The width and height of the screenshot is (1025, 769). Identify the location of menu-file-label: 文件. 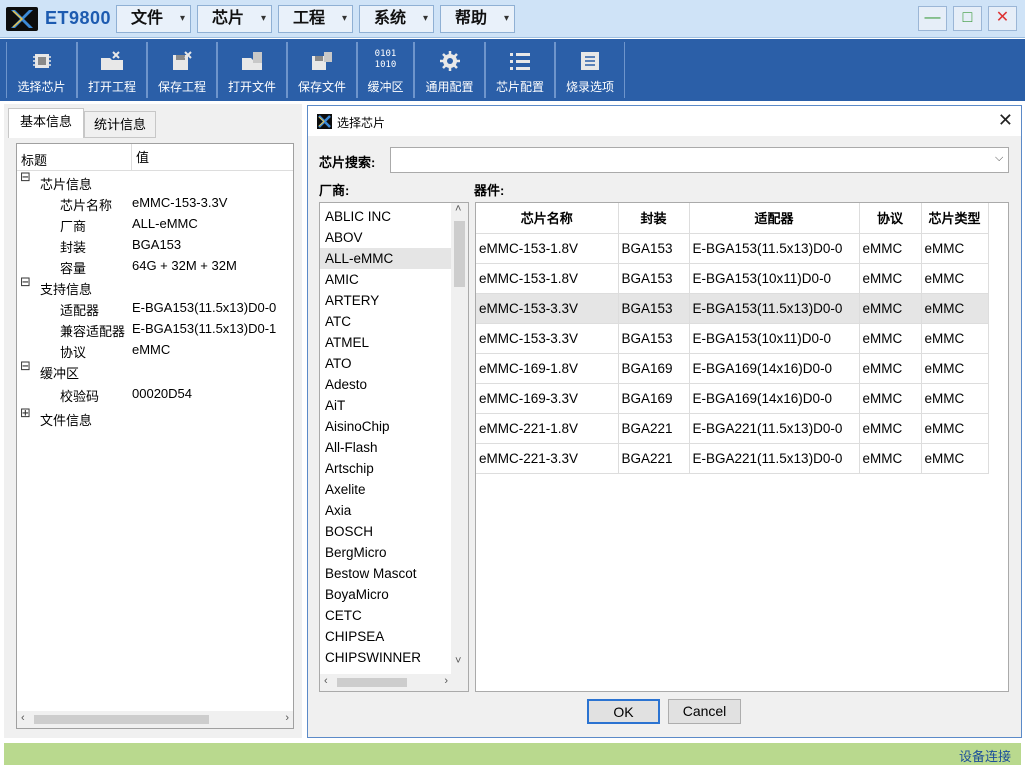
(147, 18).